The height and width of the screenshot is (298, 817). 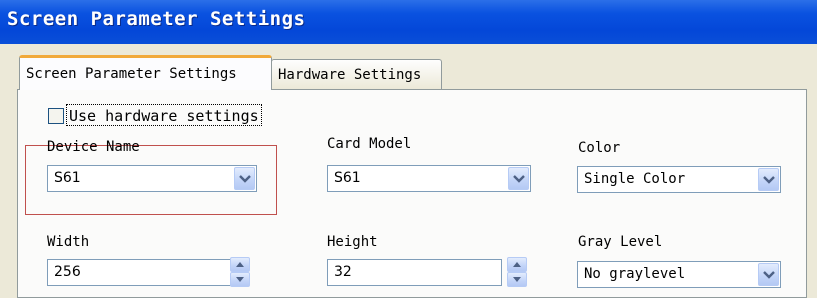 I want to click on device-name-dropdown-button, so click(x=244, y=178).